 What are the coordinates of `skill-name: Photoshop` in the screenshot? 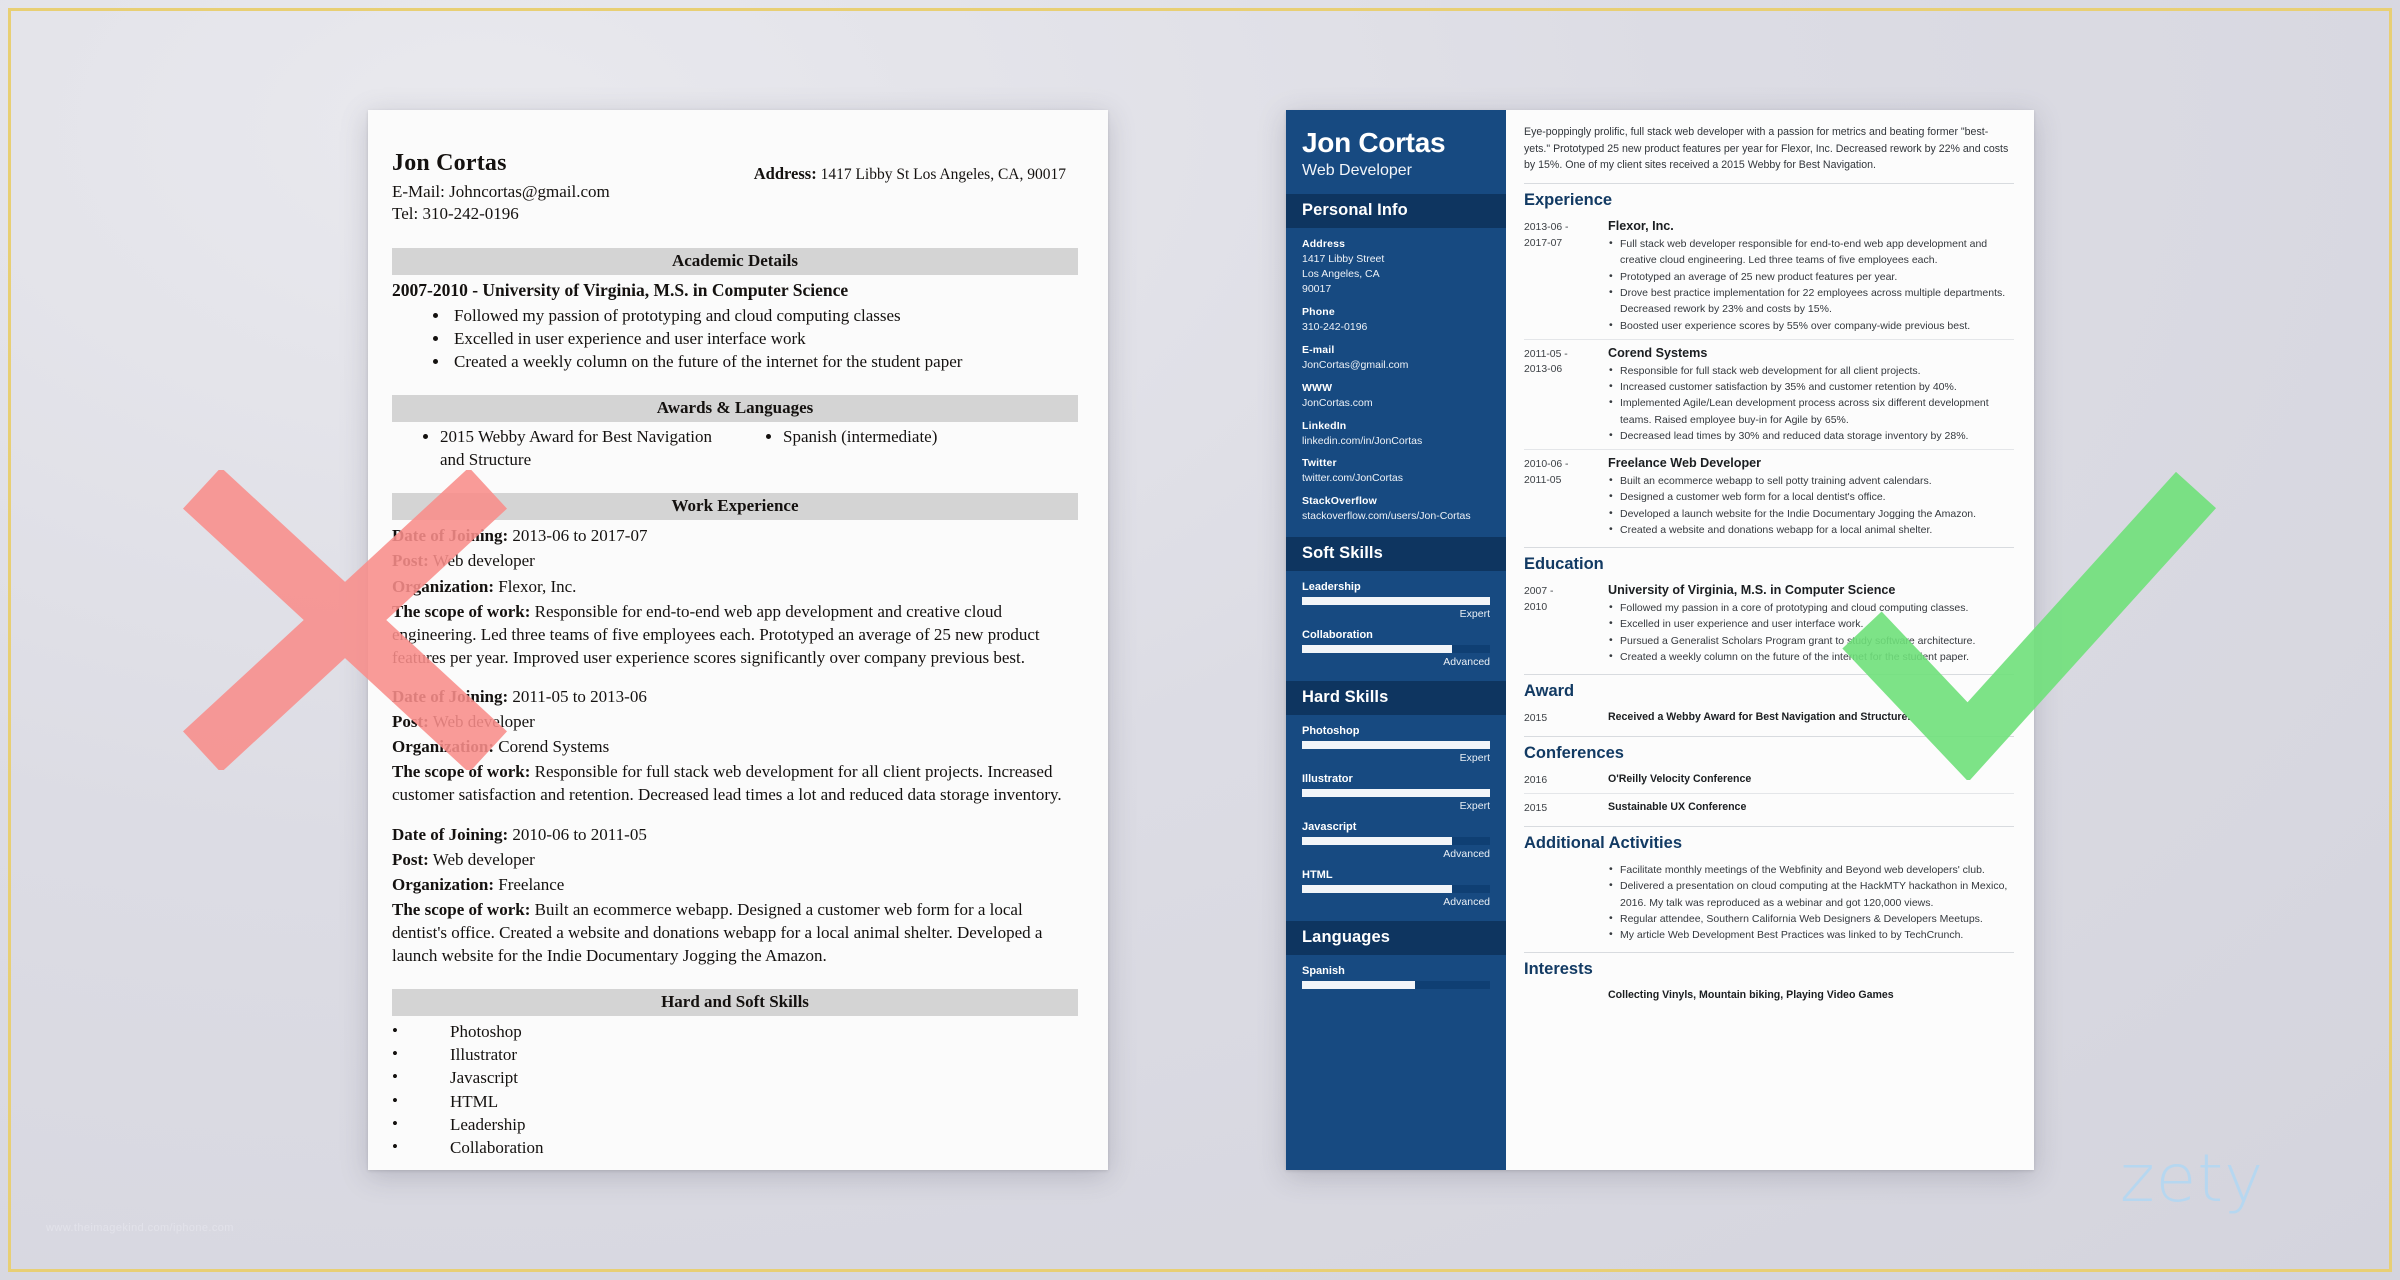 It's located at (1331, 731).